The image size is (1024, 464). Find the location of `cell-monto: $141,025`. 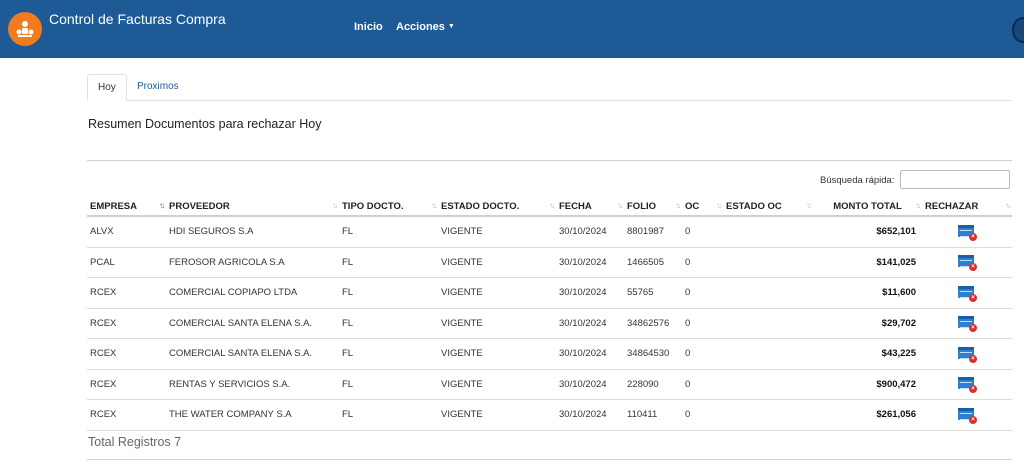

cell-monto: $141,025 is located at coordinates (867, 262).